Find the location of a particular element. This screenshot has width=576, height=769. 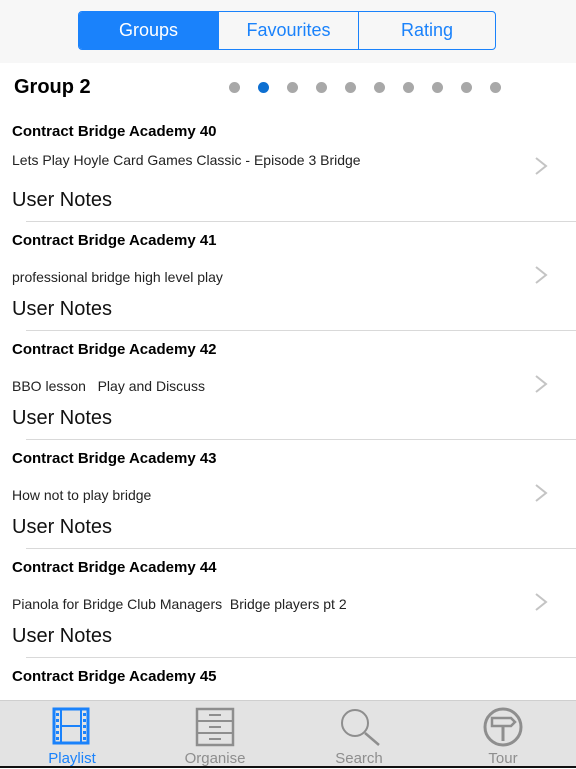

page-indicator is located at coordinates (374, 87).